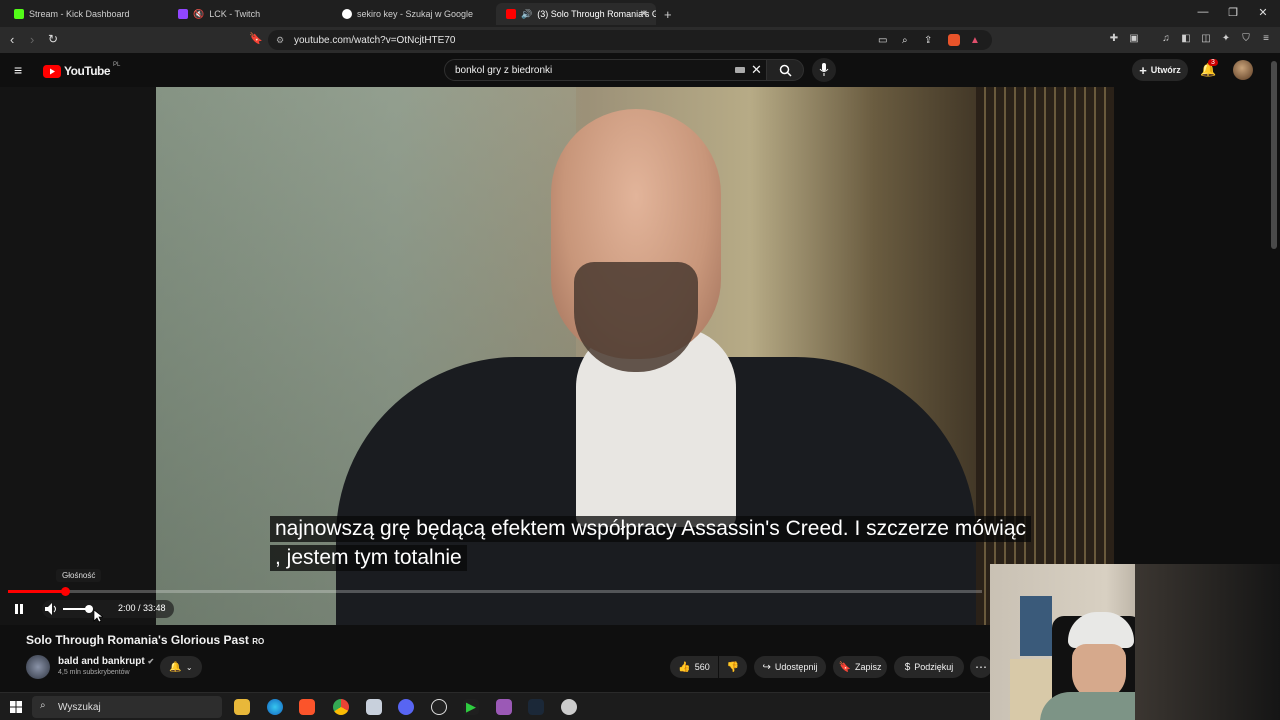 Image resolution: width=1280 pixels, height=720 pixels. I want to click on super-thanks-icon: $, so click(907, 667).